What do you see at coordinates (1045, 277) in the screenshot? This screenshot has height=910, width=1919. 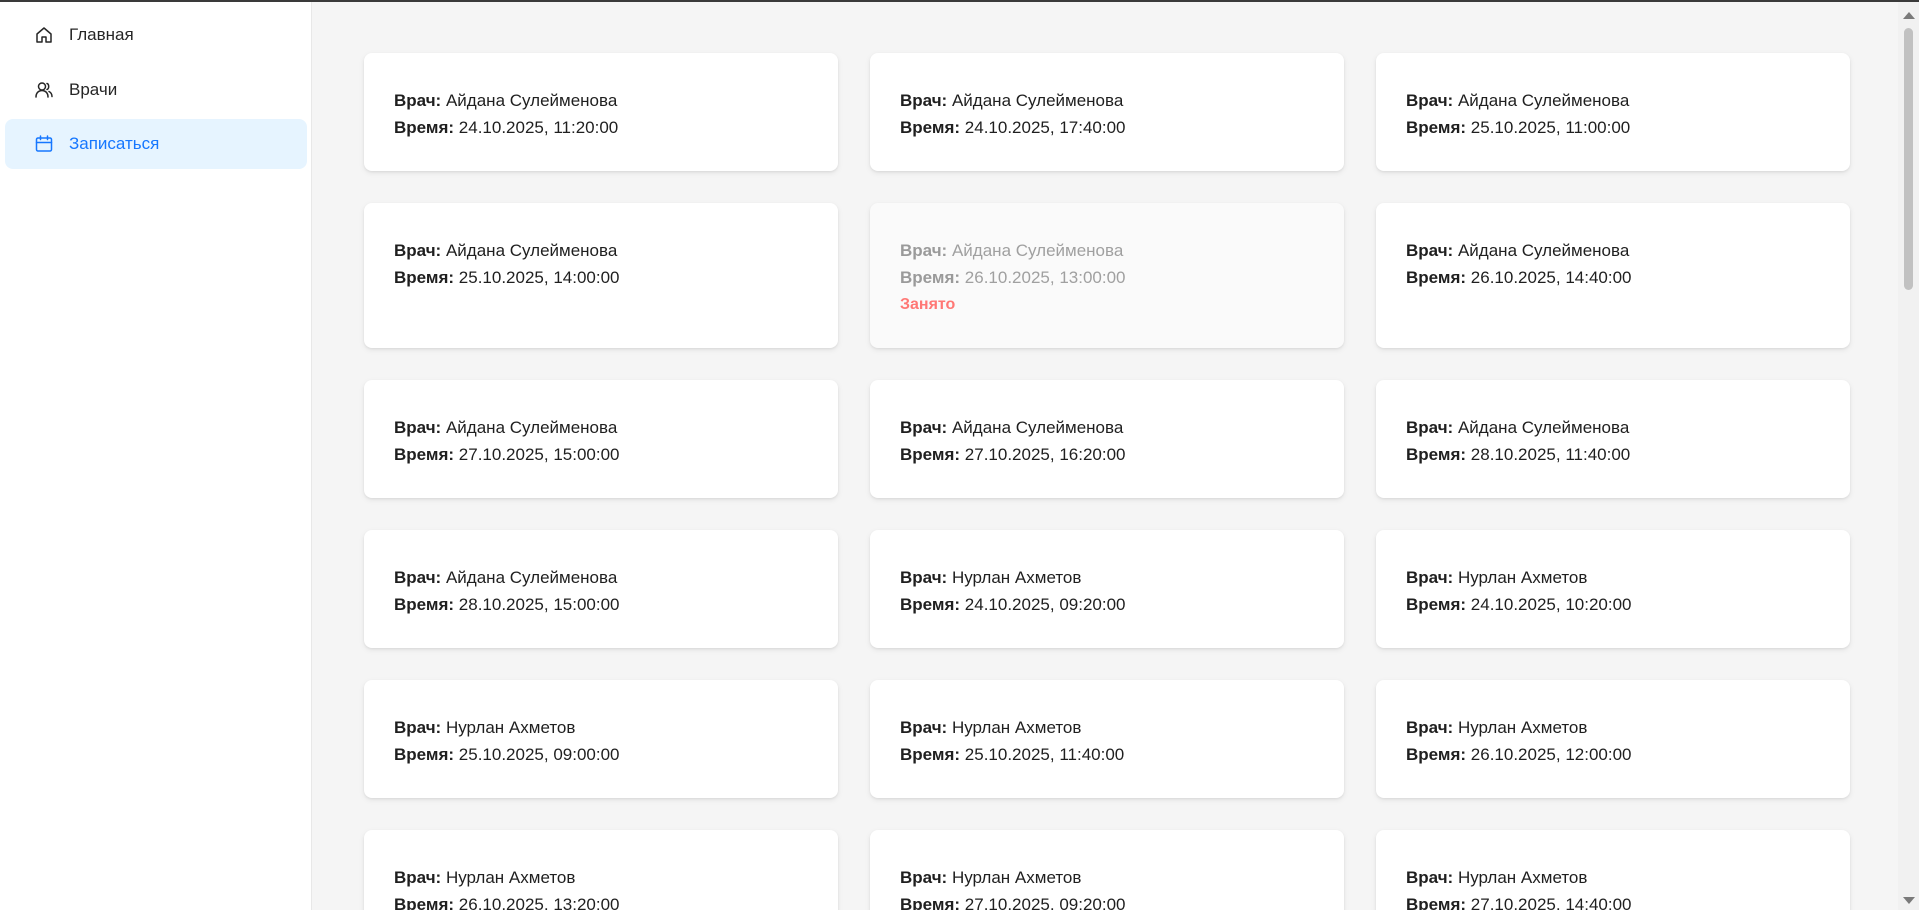 I see `slot-time: 26.10.2025, 13:00:00` at bounding box center [1045, 277].